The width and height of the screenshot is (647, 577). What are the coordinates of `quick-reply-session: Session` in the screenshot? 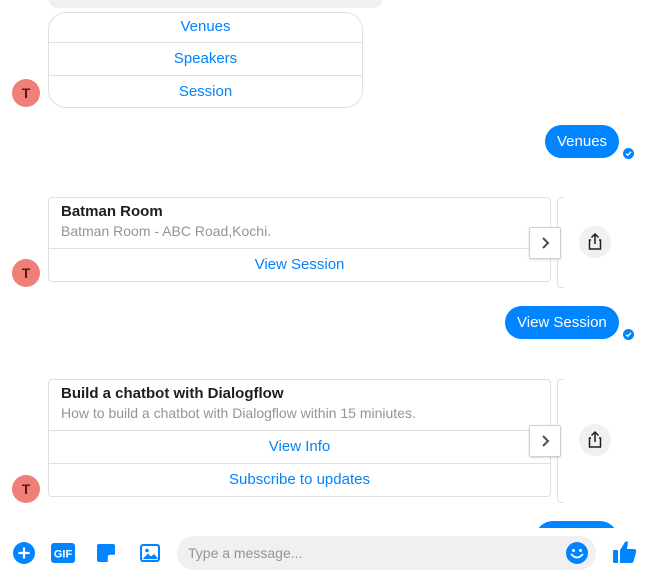 It's located at (205, 91).